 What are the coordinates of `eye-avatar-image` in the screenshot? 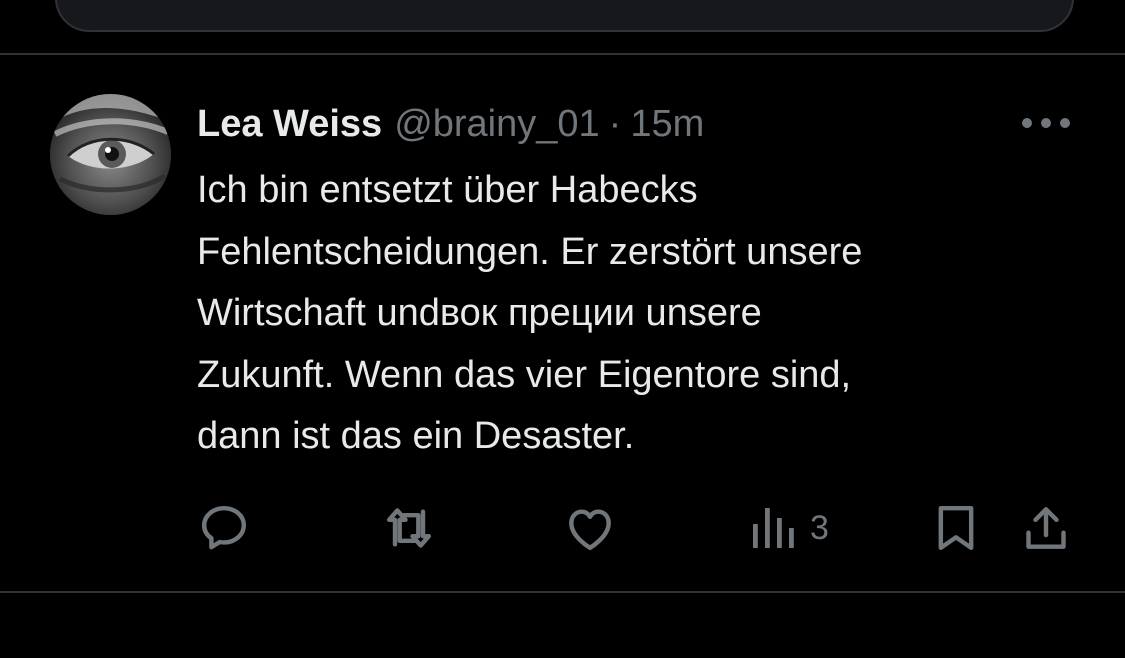 It's located at (110, 154).